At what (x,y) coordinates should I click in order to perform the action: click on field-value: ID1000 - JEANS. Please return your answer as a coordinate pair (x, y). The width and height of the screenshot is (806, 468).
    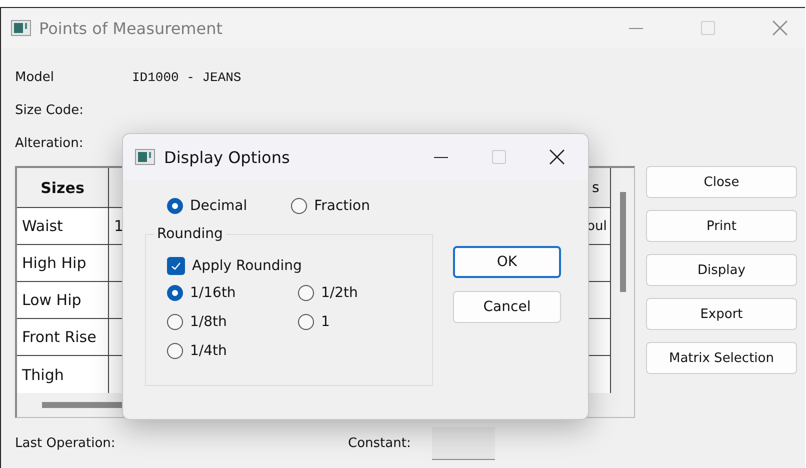
    Looking at the image, I should click on (187, 77).